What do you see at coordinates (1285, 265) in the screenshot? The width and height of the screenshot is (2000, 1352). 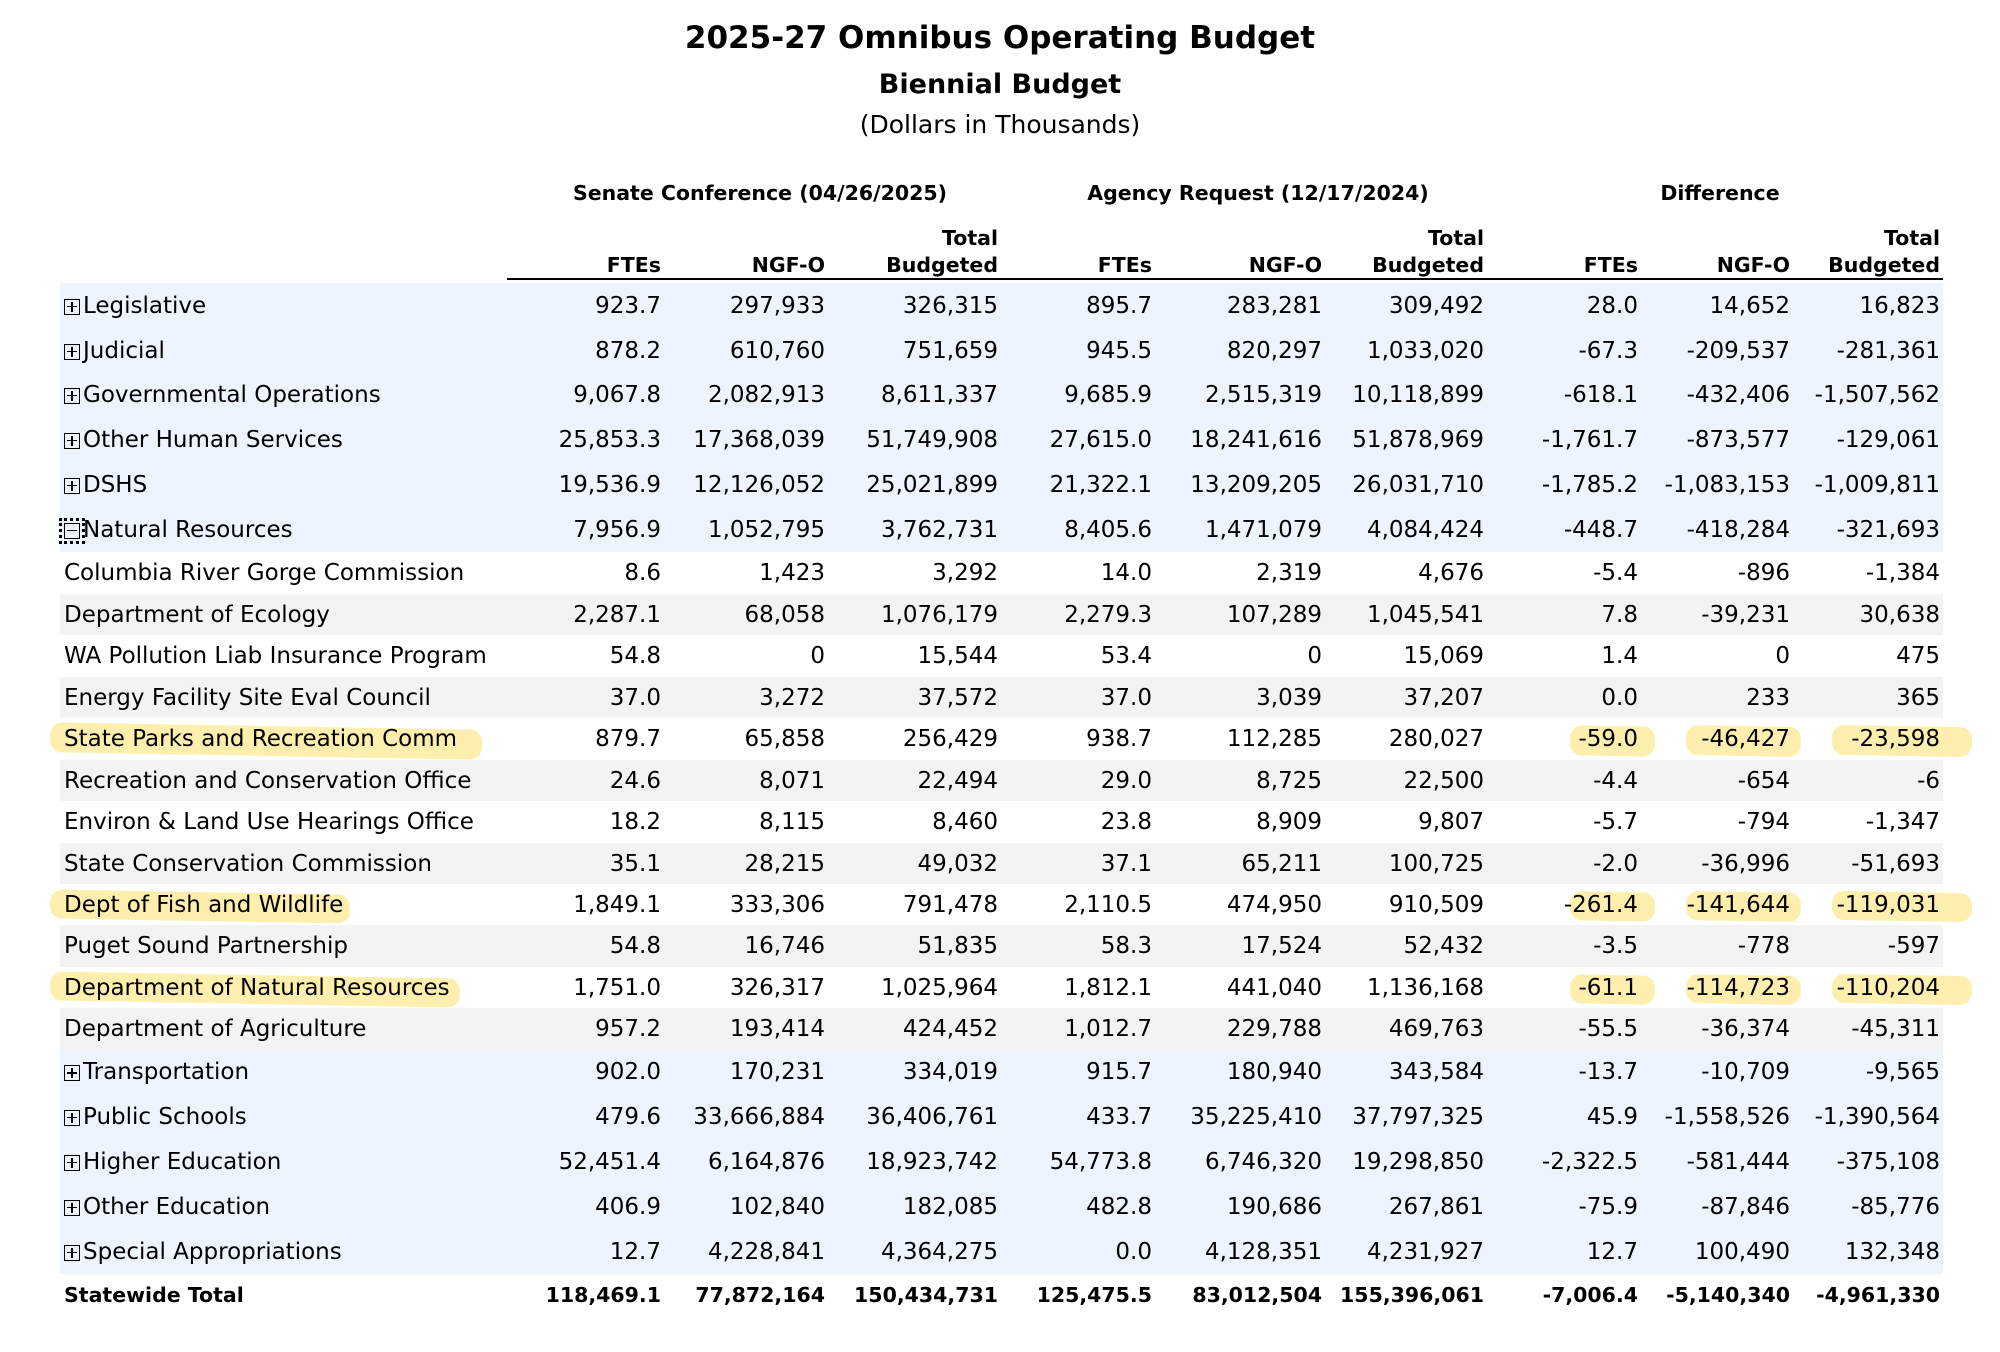 I see `col-header-line2: NGF-O` at bounding box center [1285, 265].